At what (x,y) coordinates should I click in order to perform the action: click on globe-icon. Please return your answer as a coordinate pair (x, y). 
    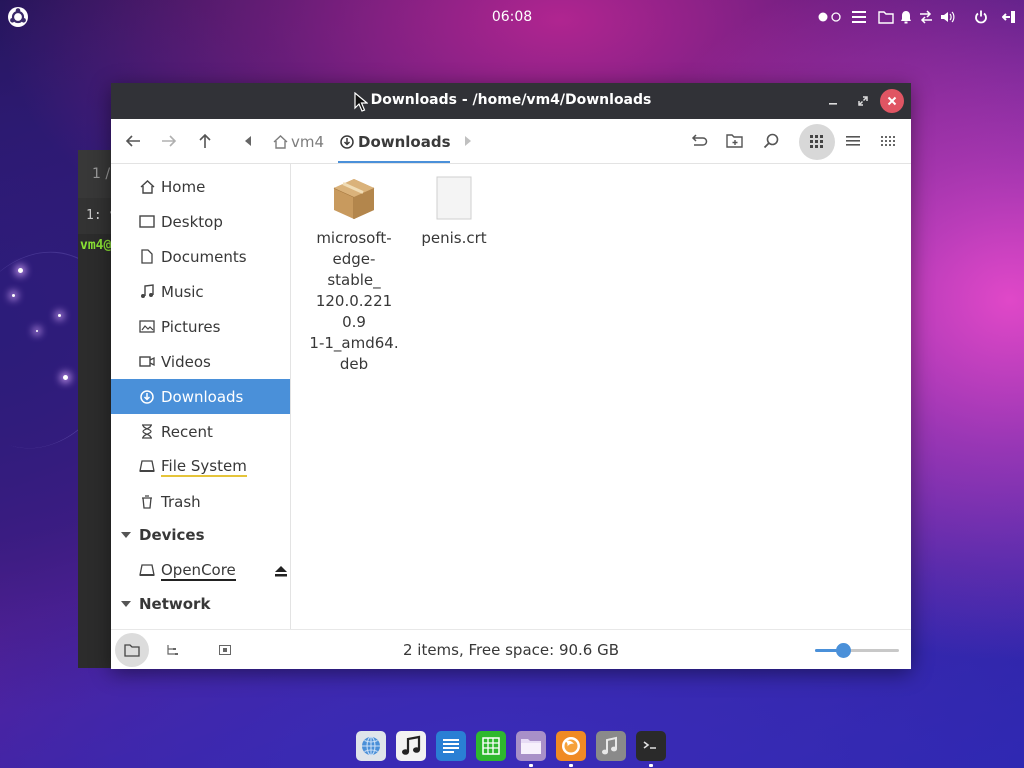
    Looking at the image, I should click on (371, 746).